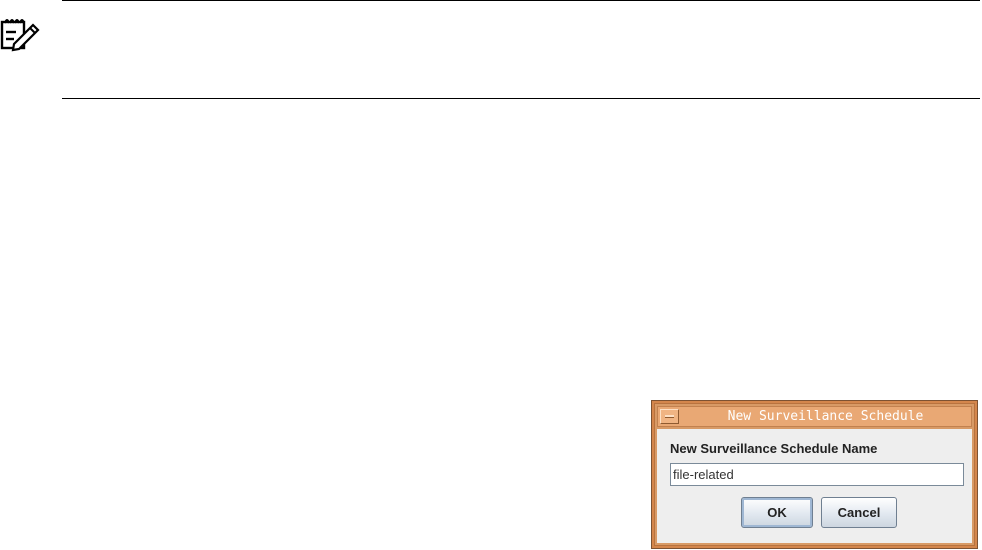  What do you see at coordinates (20, 35) in the screenshot?
I see `note-pencil-icon` at bounding box center [20, 35].